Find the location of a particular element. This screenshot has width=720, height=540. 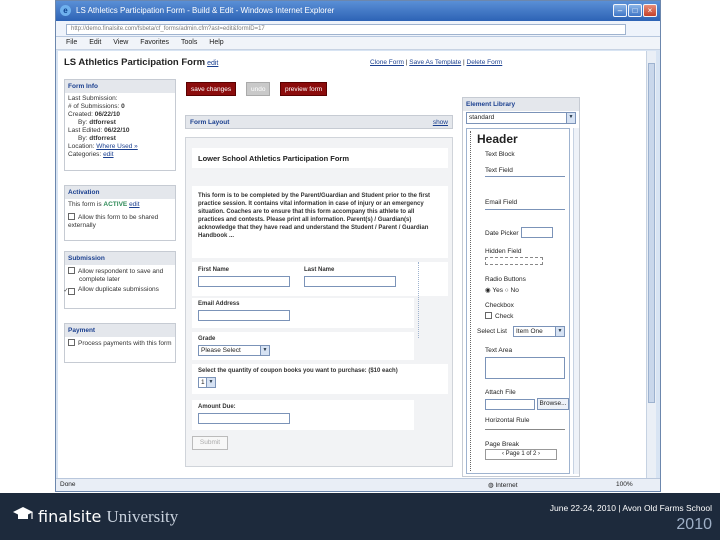

page-break-preview: ‹ Page 1 of 2 › is located at coordinates (521, 454).